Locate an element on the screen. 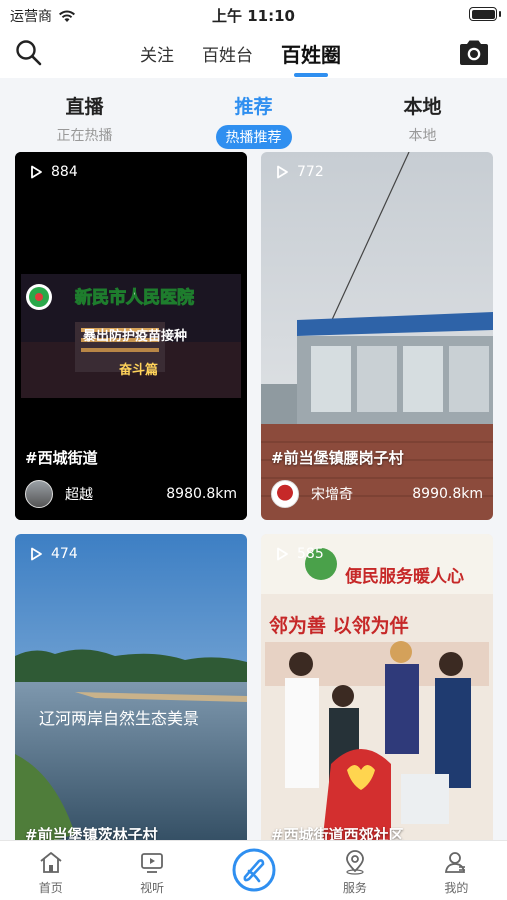 This screenshot has width=507, height=900. subtab-title: 本地 is located at coordinates (422, 107).